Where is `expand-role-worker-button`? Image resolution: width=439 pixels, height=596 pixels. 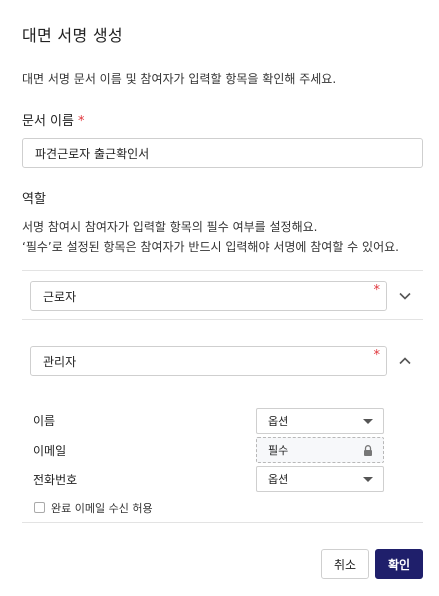
expand-role-worker-button is located at coordinates (405, 296).